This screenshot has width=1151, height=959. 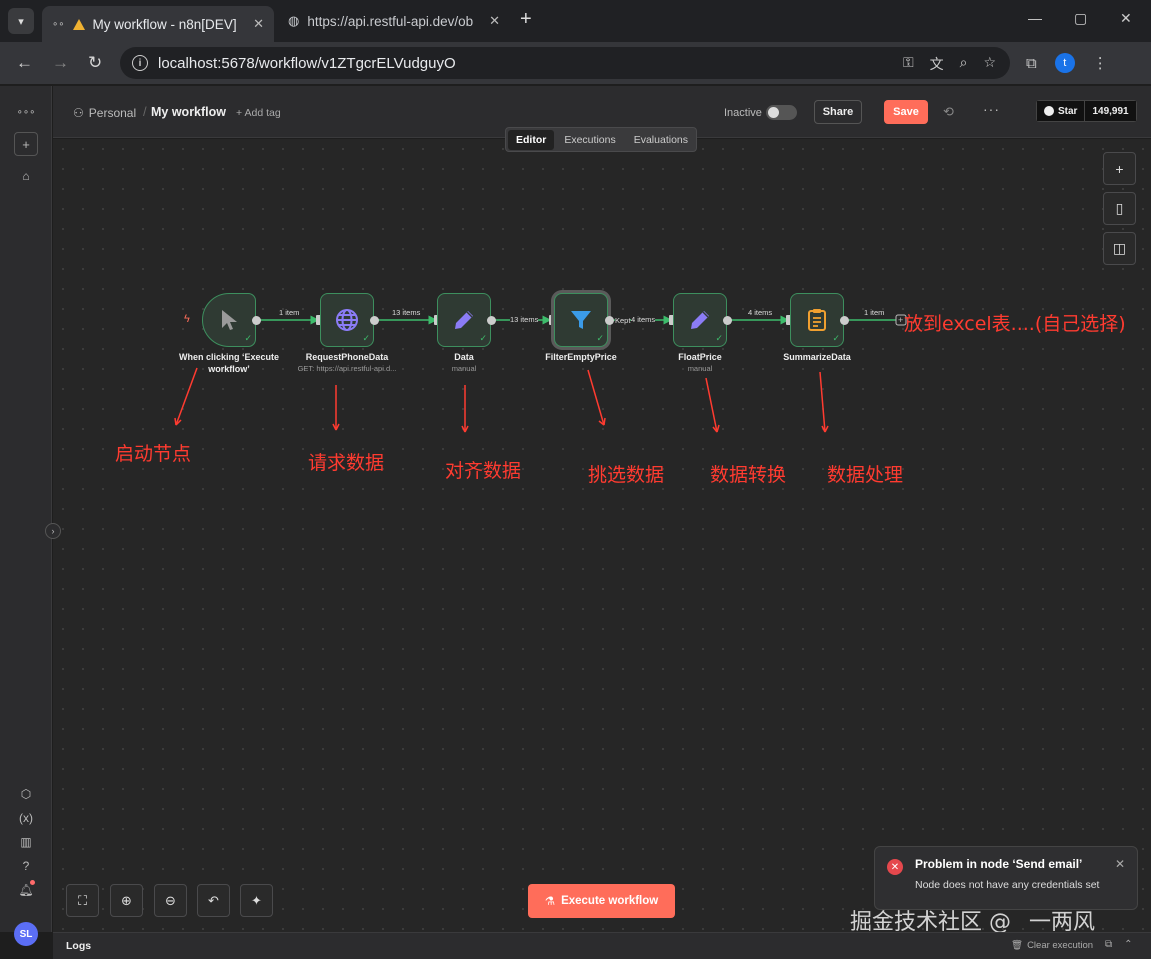 I want to click on zoom-in-button: ⊕, so click(x=126, y=900).